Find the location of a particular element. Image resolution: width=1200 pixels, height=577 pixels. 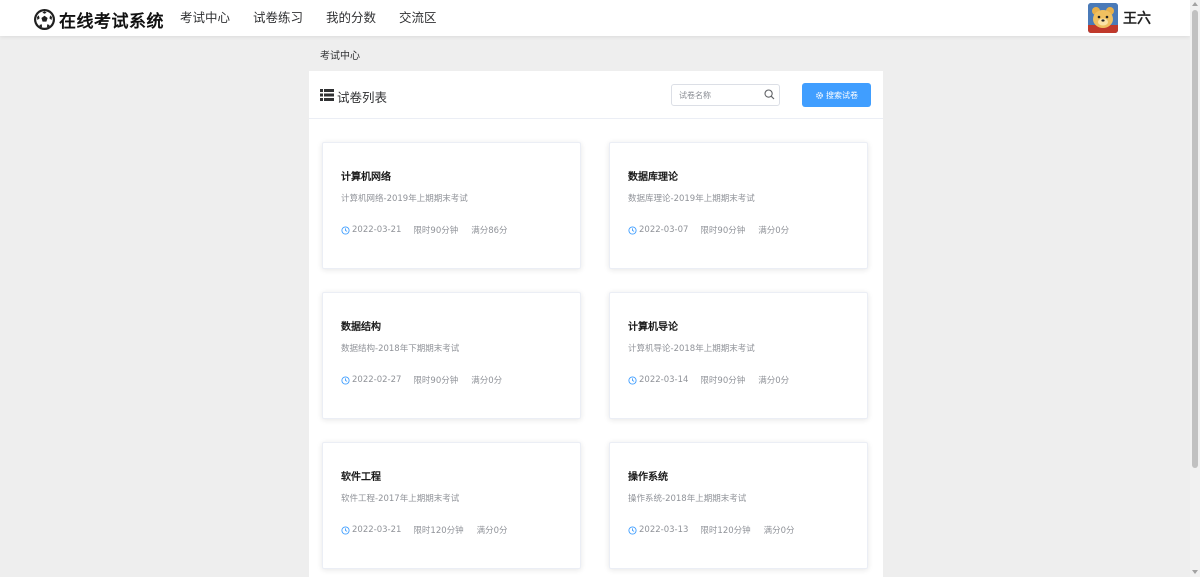

exam-title: 数据结构 is located at coordinates (361, 325).